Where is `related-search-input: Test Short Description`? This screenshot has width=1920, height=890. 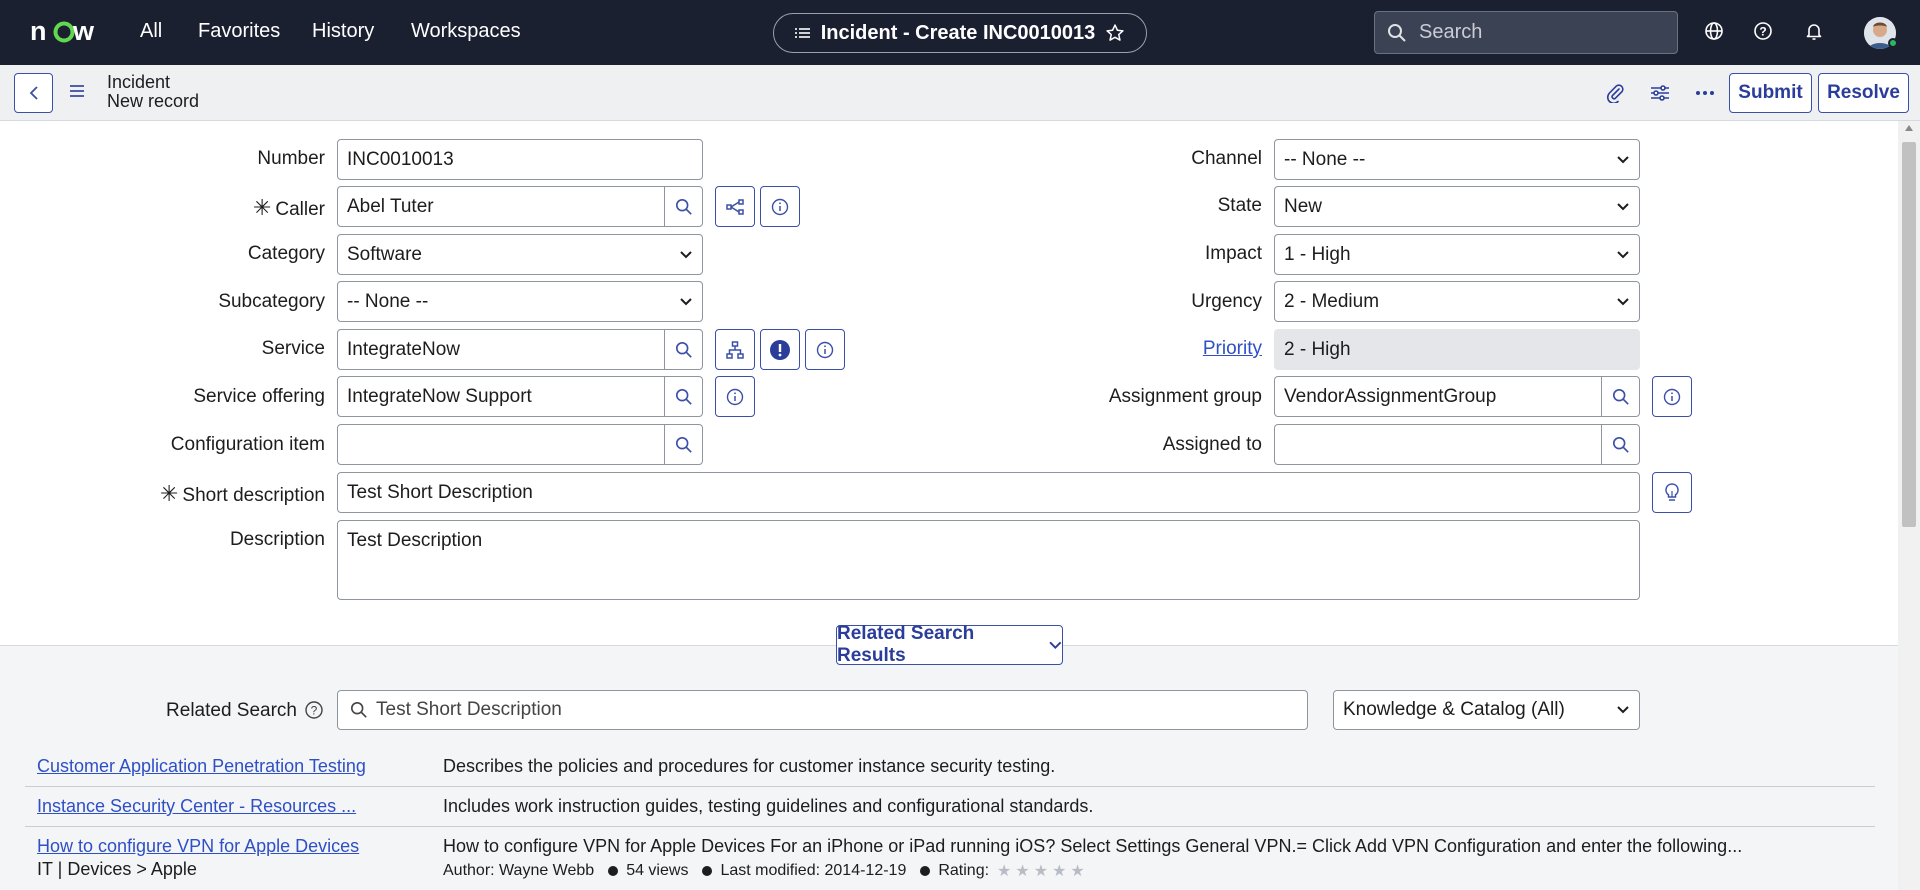
related-search-input: Test Short Description is located at coordinates (822, 710).